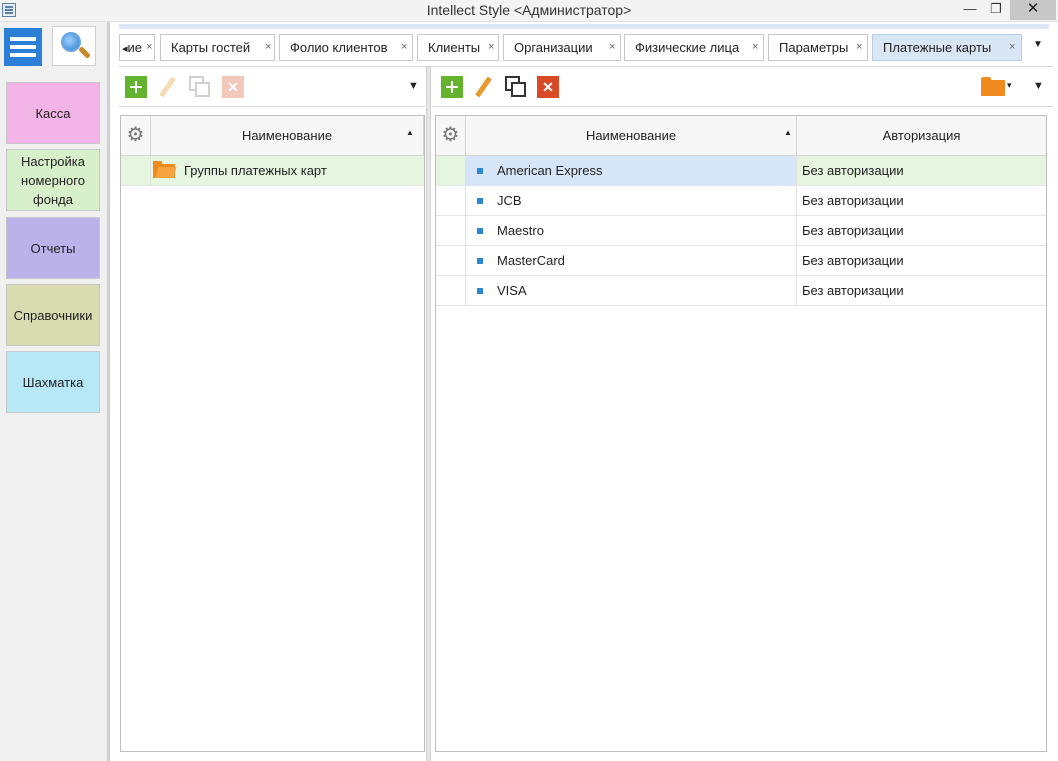 The height and width of the screenshot is (761, 1058). Describe the element at coordinates (1038, 44) in the screenshot. I see `tabs-overflow-dropdown-icon: ▼` at that location.